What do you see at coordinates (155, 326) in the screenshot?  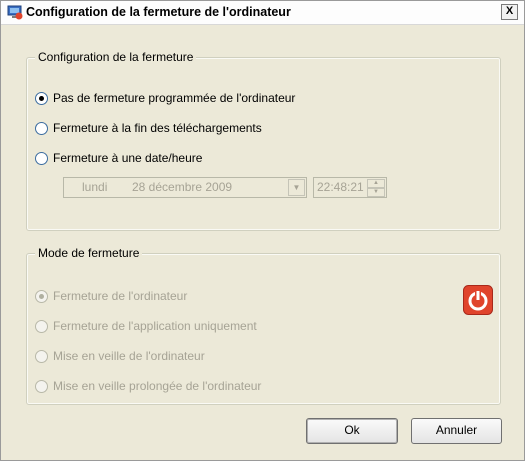 I see `radio-label: Fermeture de l'application uniquement` at bounding box center [155, 326].